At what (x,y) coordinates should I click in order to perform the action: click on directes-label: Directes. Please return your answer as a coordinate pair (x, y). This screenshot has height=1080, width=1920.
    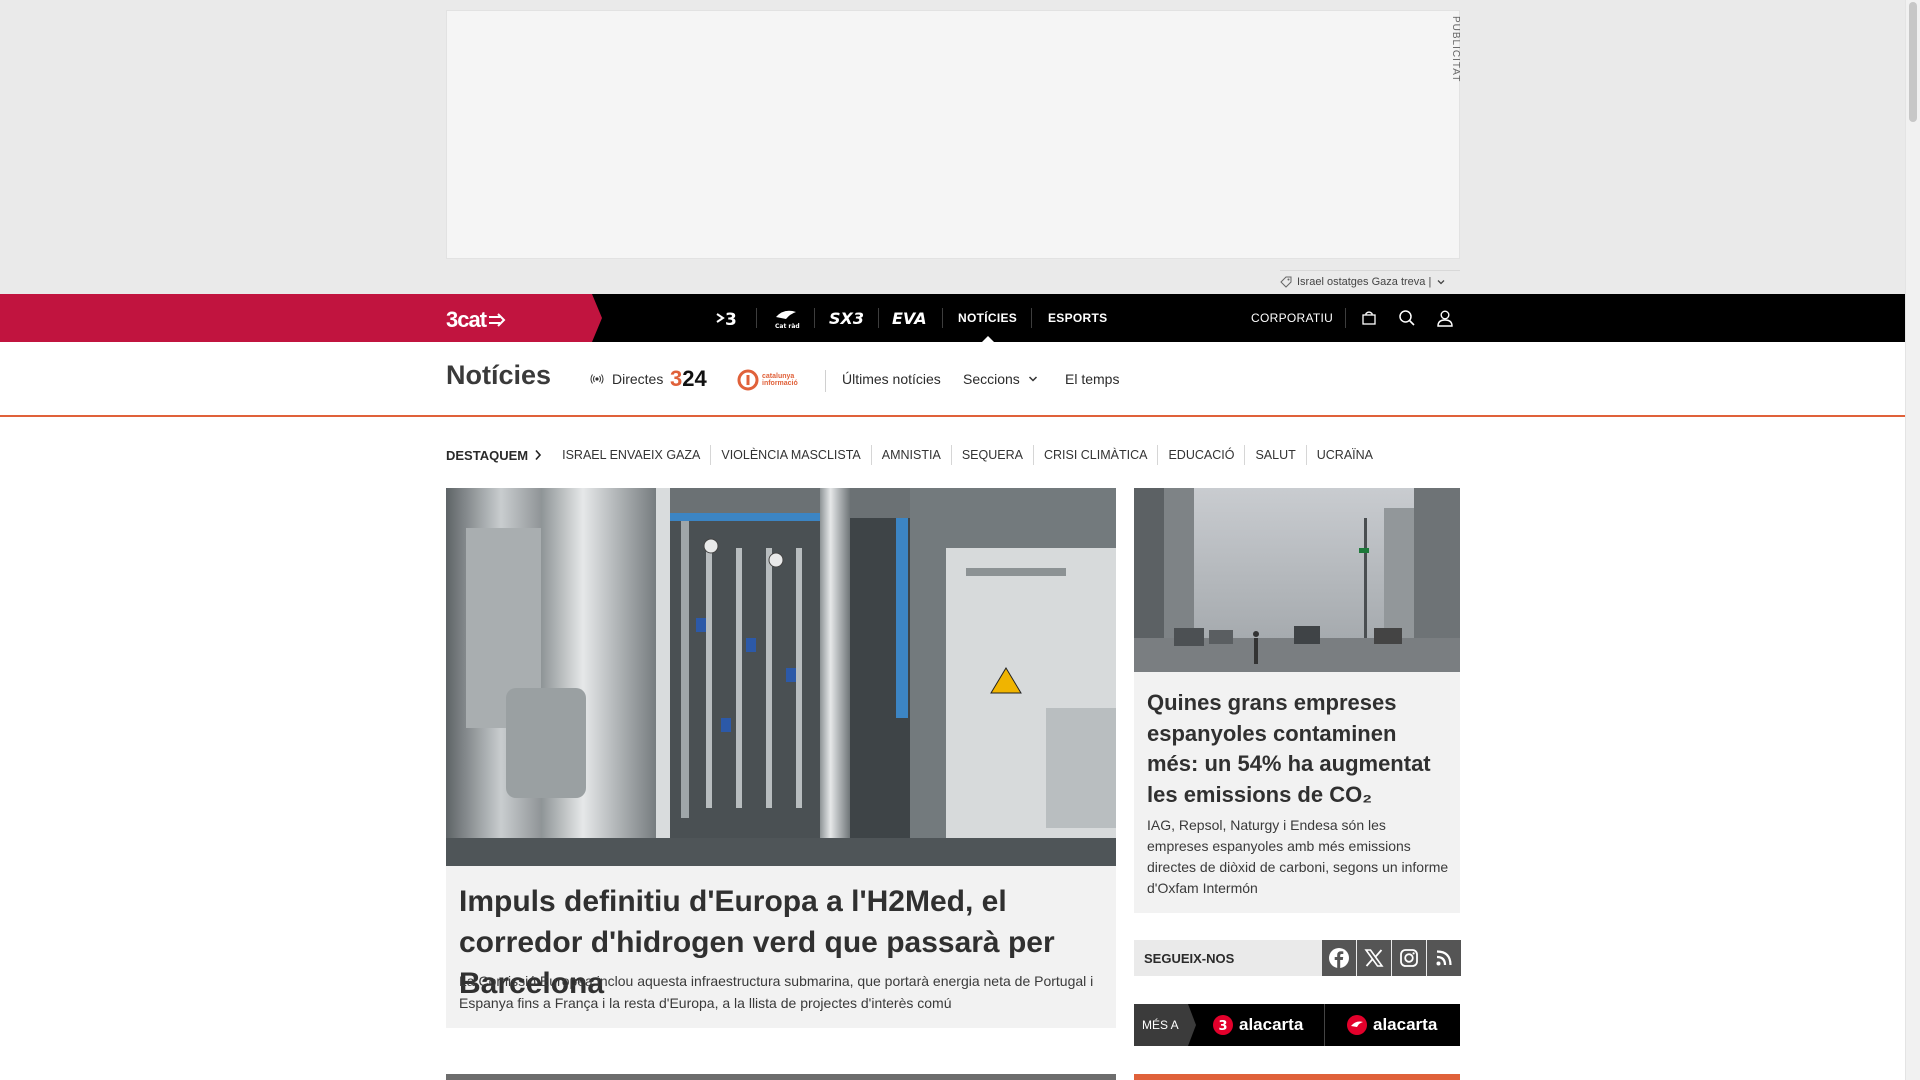
    Looking at the image, I should click on (638, 378).